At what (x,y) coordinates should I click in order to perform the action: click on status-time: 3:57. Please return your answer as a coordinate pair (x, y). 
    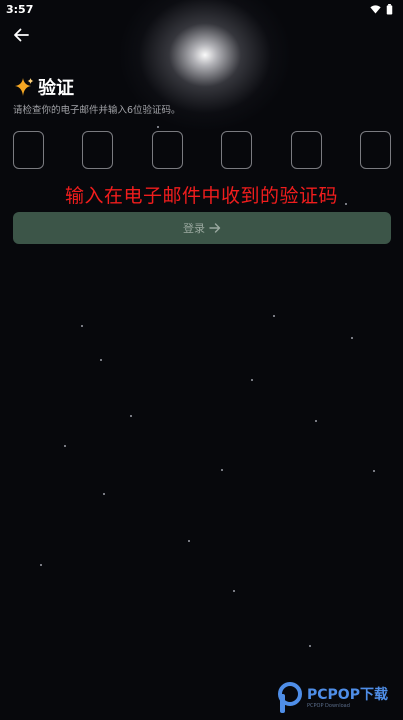
    Looking at the image, I should click on (20, 9).